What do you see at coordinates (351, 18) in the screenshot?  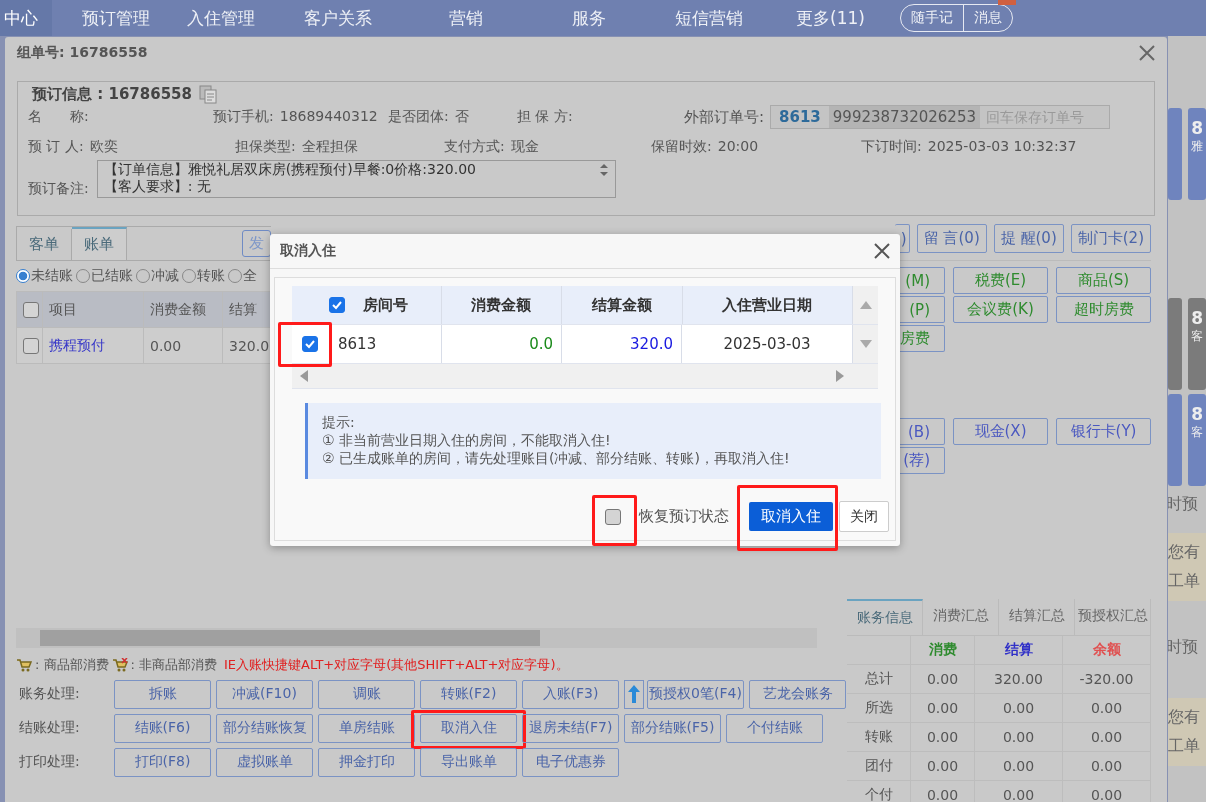 I see `nav-tab: 客户关系` at bounding box center [351, 18].